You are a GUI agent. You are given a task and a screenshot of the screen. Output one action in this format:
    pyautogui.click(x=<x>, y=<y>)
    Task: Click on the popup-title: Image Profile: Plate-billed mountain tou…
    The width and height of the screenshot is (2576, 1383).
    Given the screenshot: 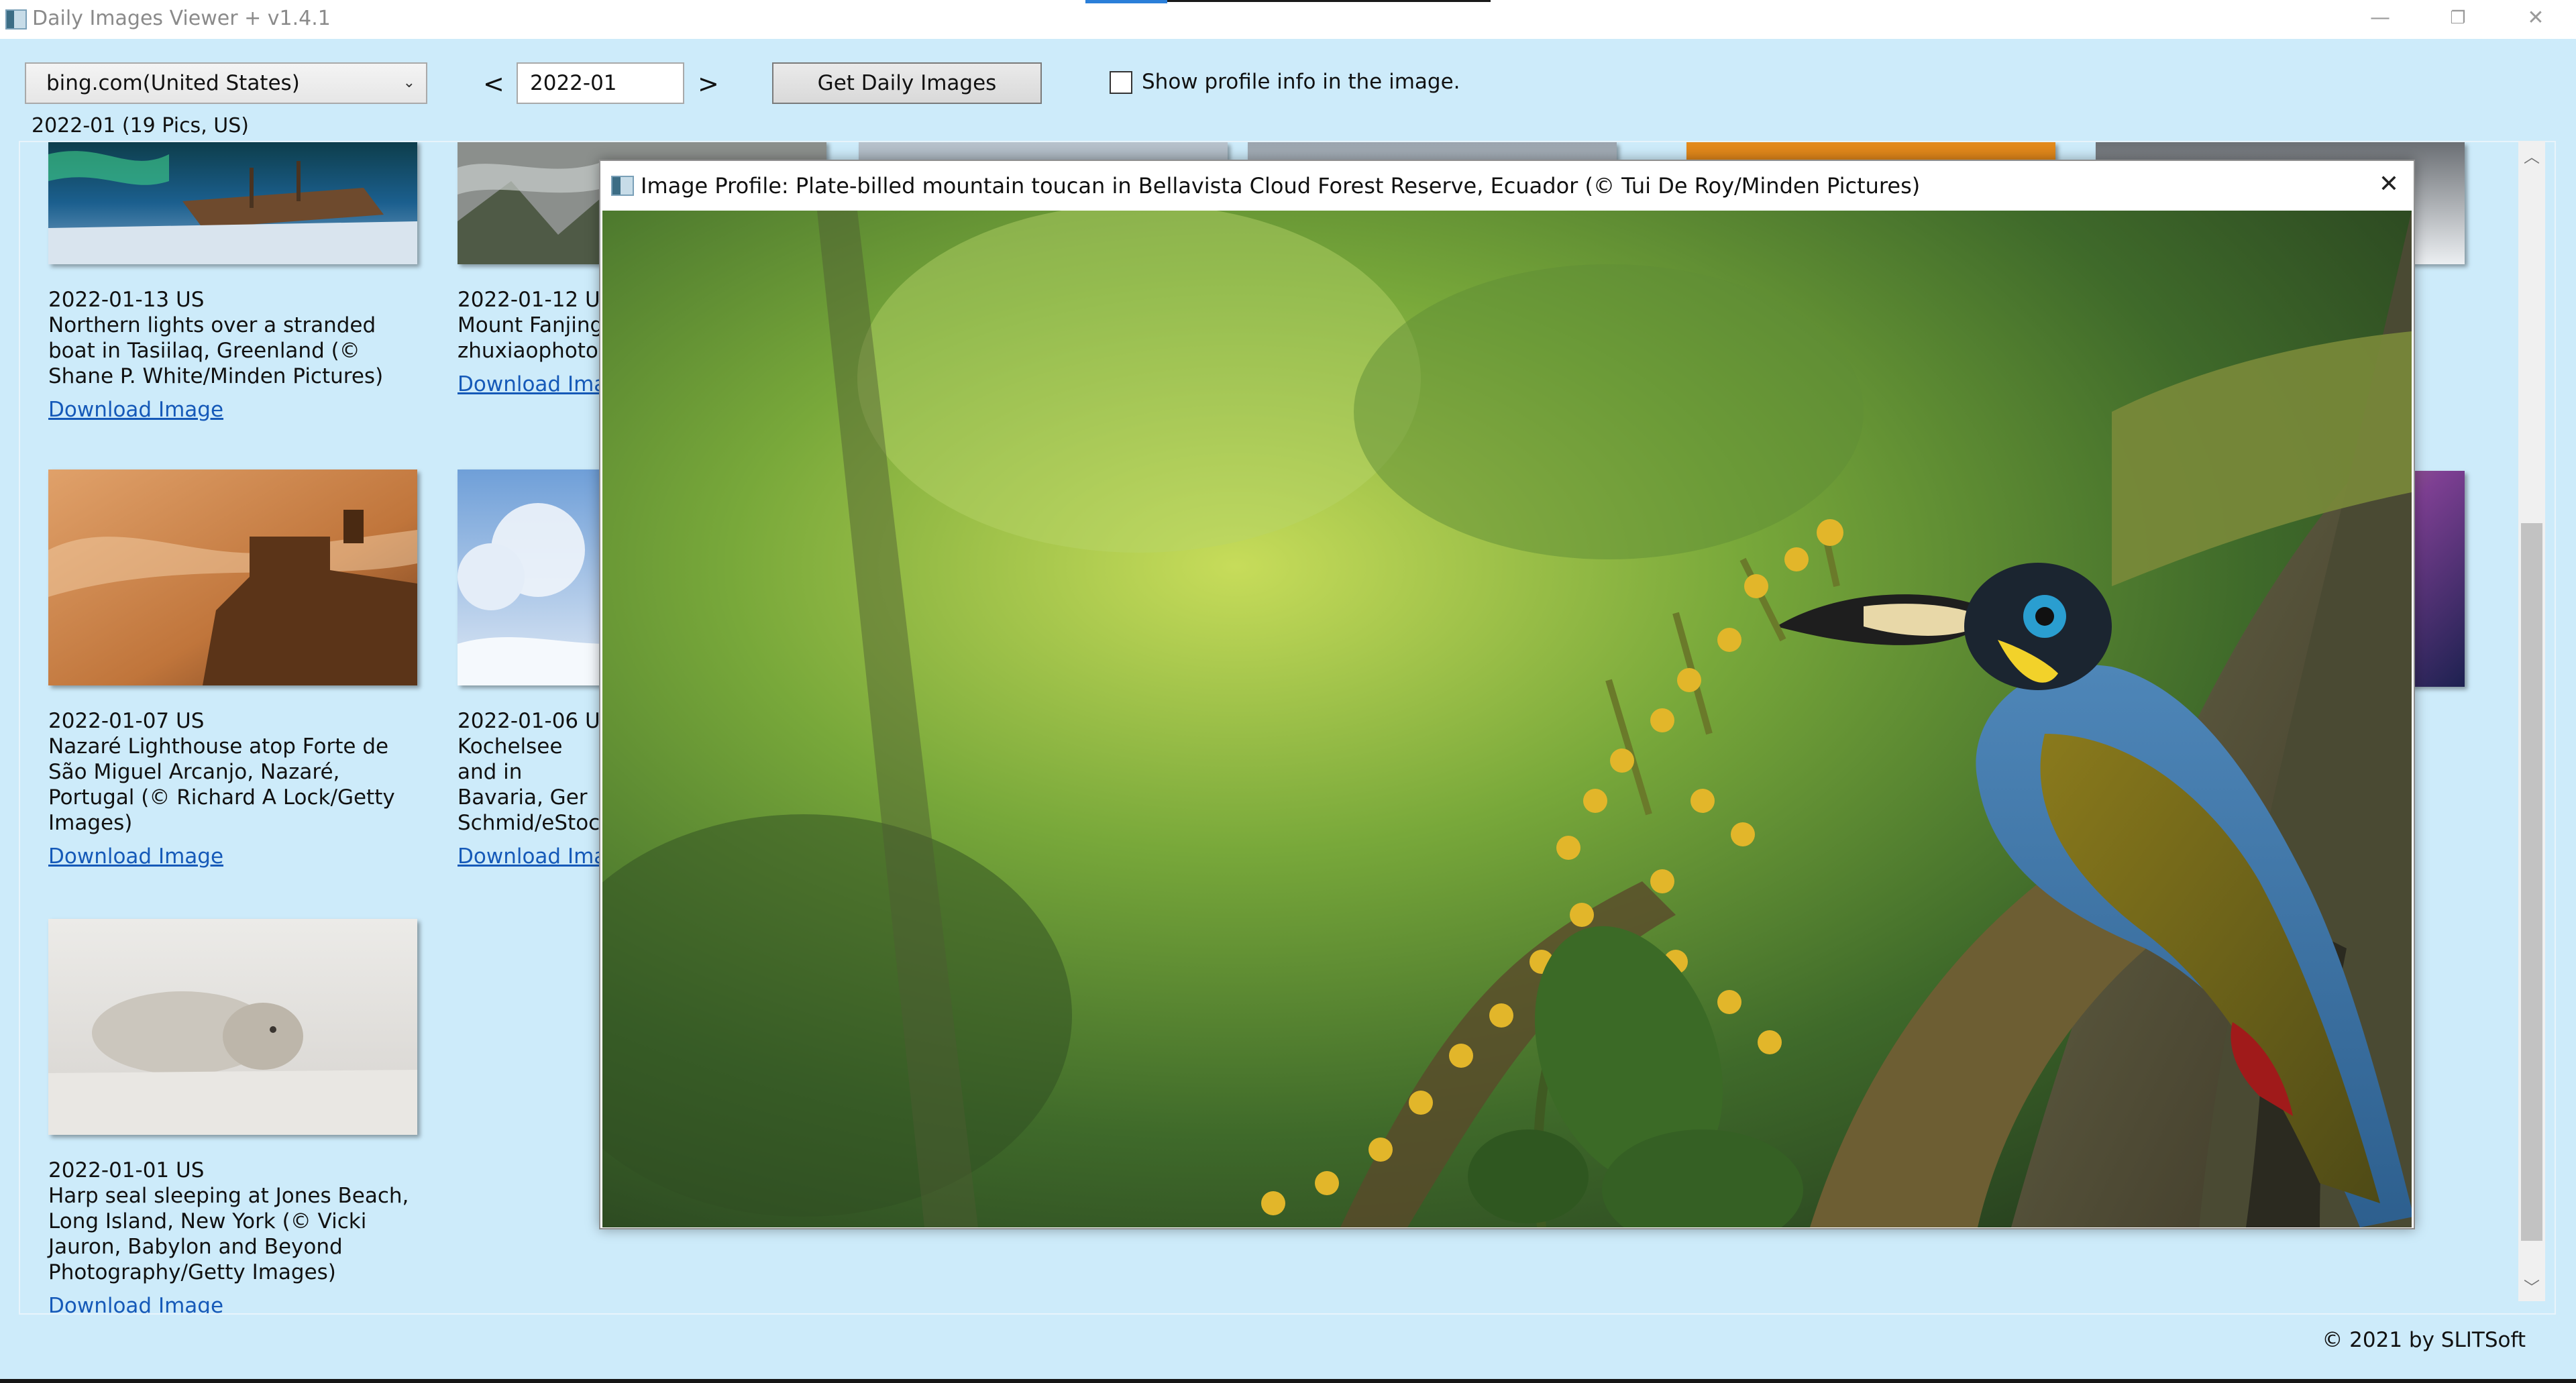 What is the action you would take?
    pyautogui.click(x=1281, y=186)
    